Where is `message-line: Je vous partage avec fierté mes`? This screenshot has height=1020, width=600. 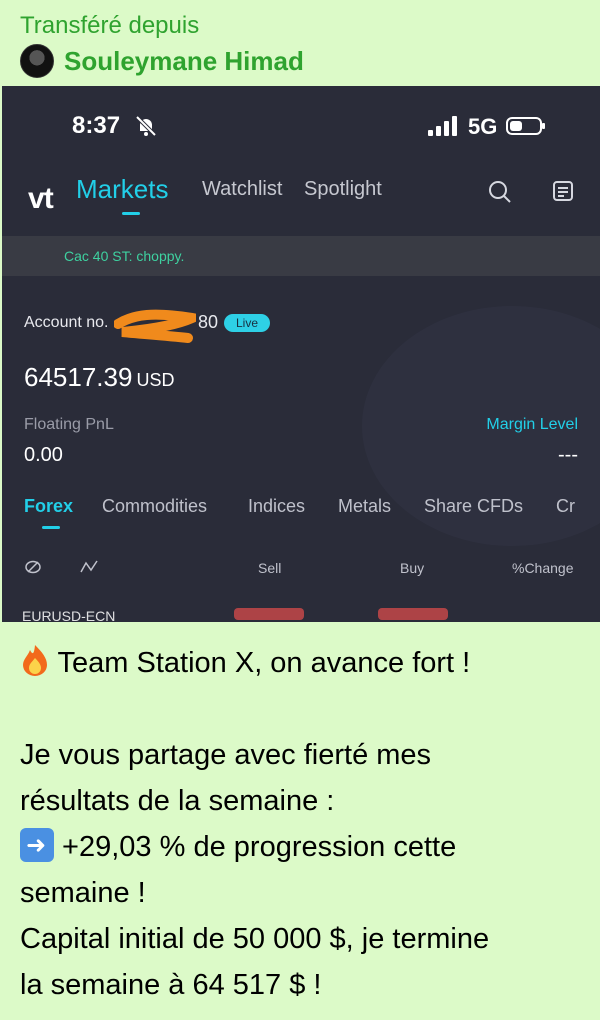
message-line: Je vous partage avec fierté mes is located at coordinates (226, 755).